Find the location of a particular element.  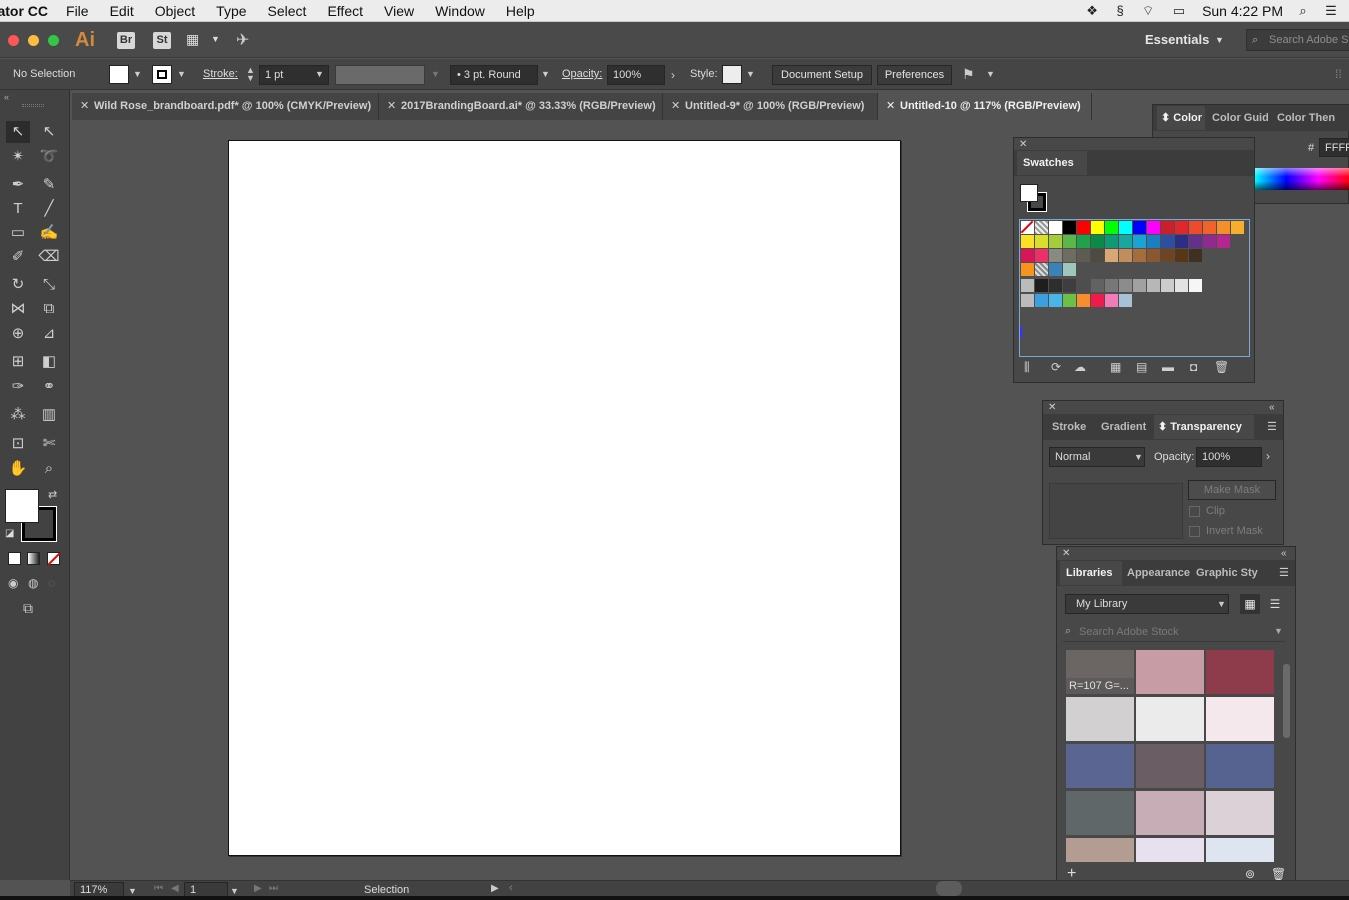

menu-help: Help is located at coordinates (520, 11).